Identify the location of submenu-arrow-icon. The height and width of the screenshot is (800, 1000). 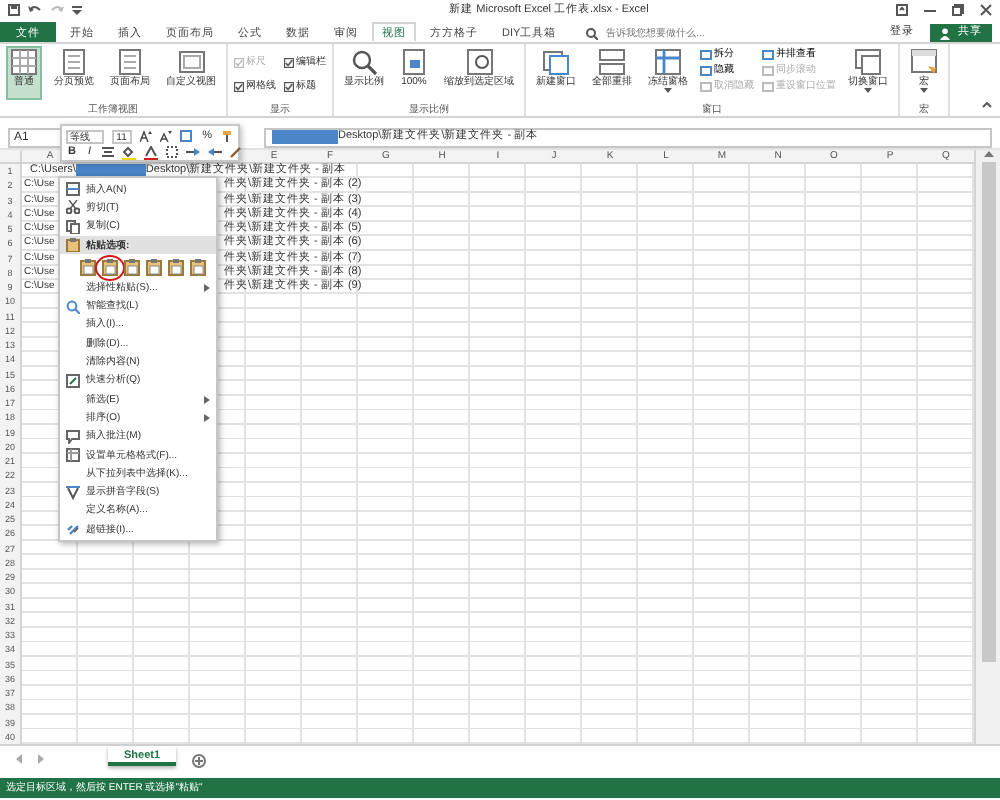
(207, 287).